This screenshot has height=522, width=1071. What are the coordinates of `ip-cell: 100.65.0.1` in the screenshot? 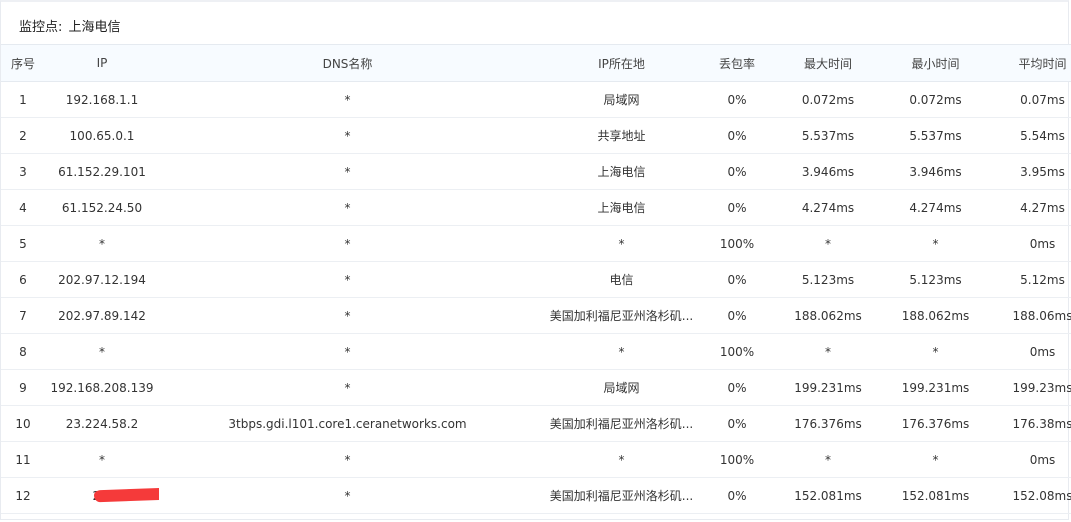 It's located at (102, 135).